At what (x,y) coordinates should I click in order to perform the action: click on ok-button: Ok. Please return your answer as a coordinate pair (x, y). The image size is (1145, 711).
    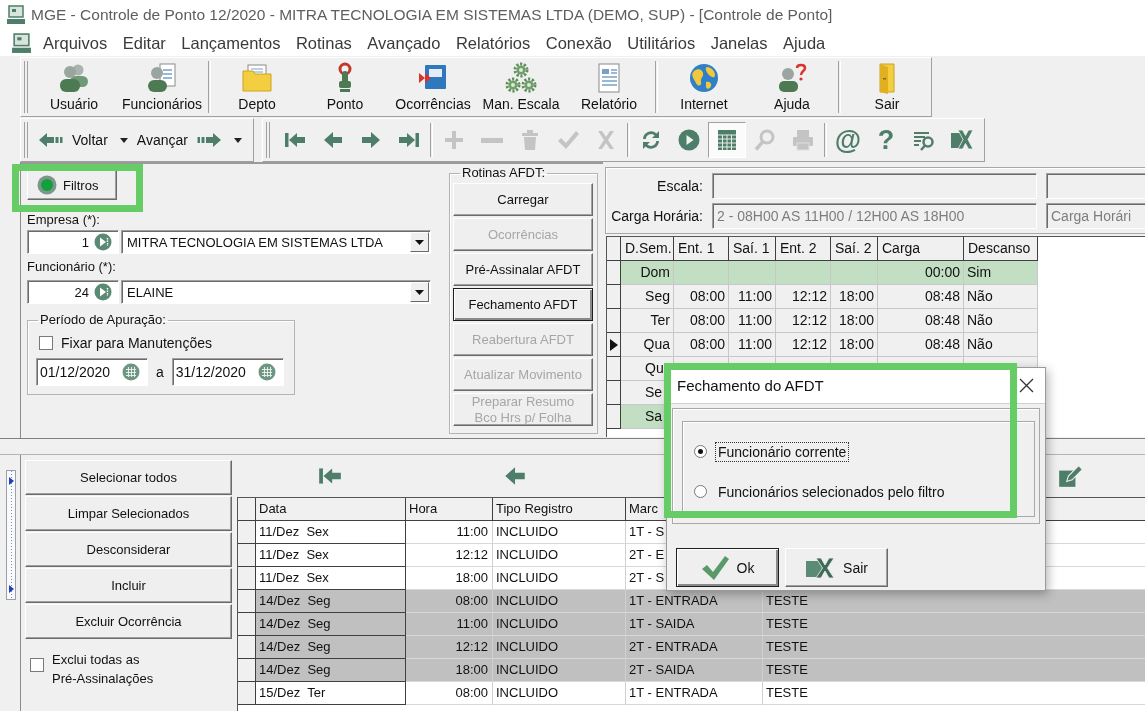
    Looking at the image, I should click on (727, 567).